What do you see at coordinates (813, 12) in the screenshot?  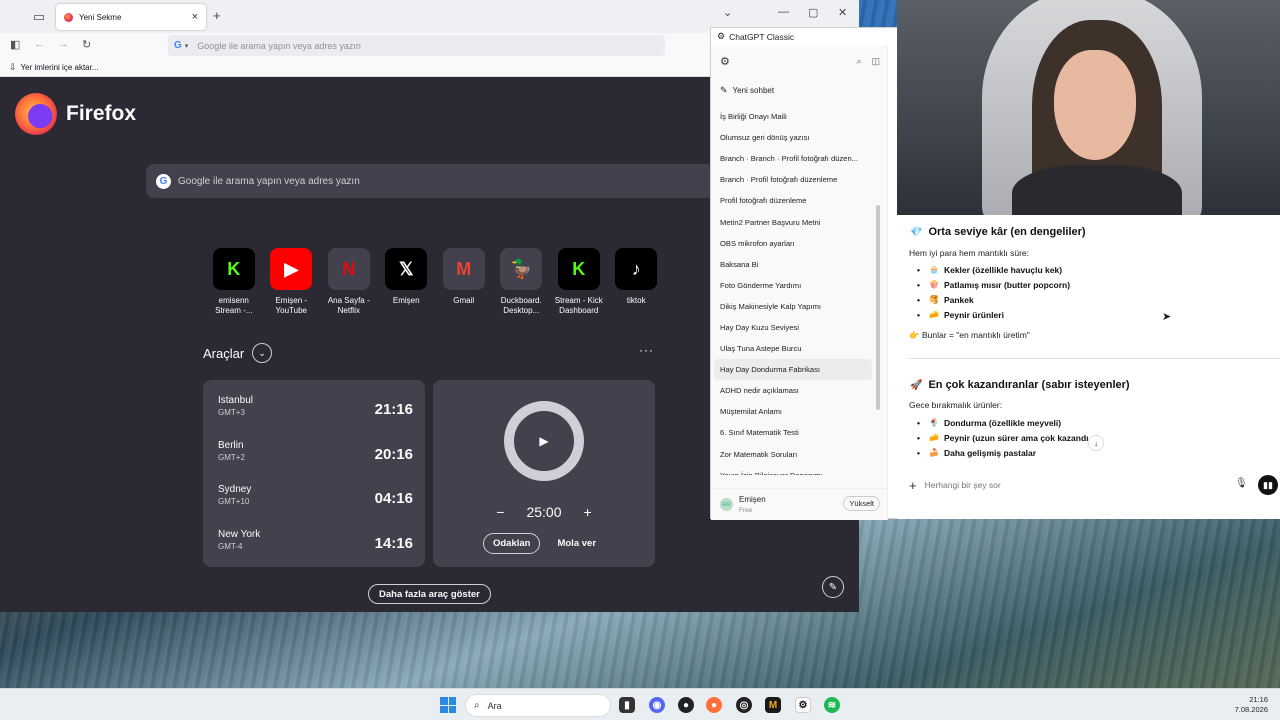 I see `maximize-icon: ▢` at bounding box center [813, 12].